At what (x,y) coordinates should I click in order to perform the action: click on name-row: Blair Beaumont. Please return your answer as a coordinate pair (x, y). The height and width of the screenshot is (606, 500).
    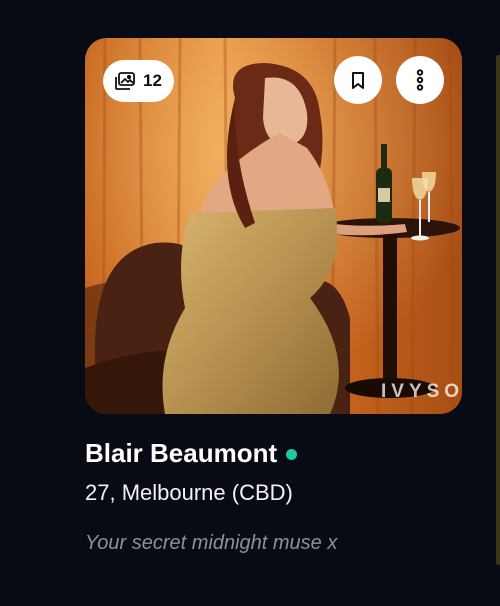
    Looking at the image, I should click on (191, 453).